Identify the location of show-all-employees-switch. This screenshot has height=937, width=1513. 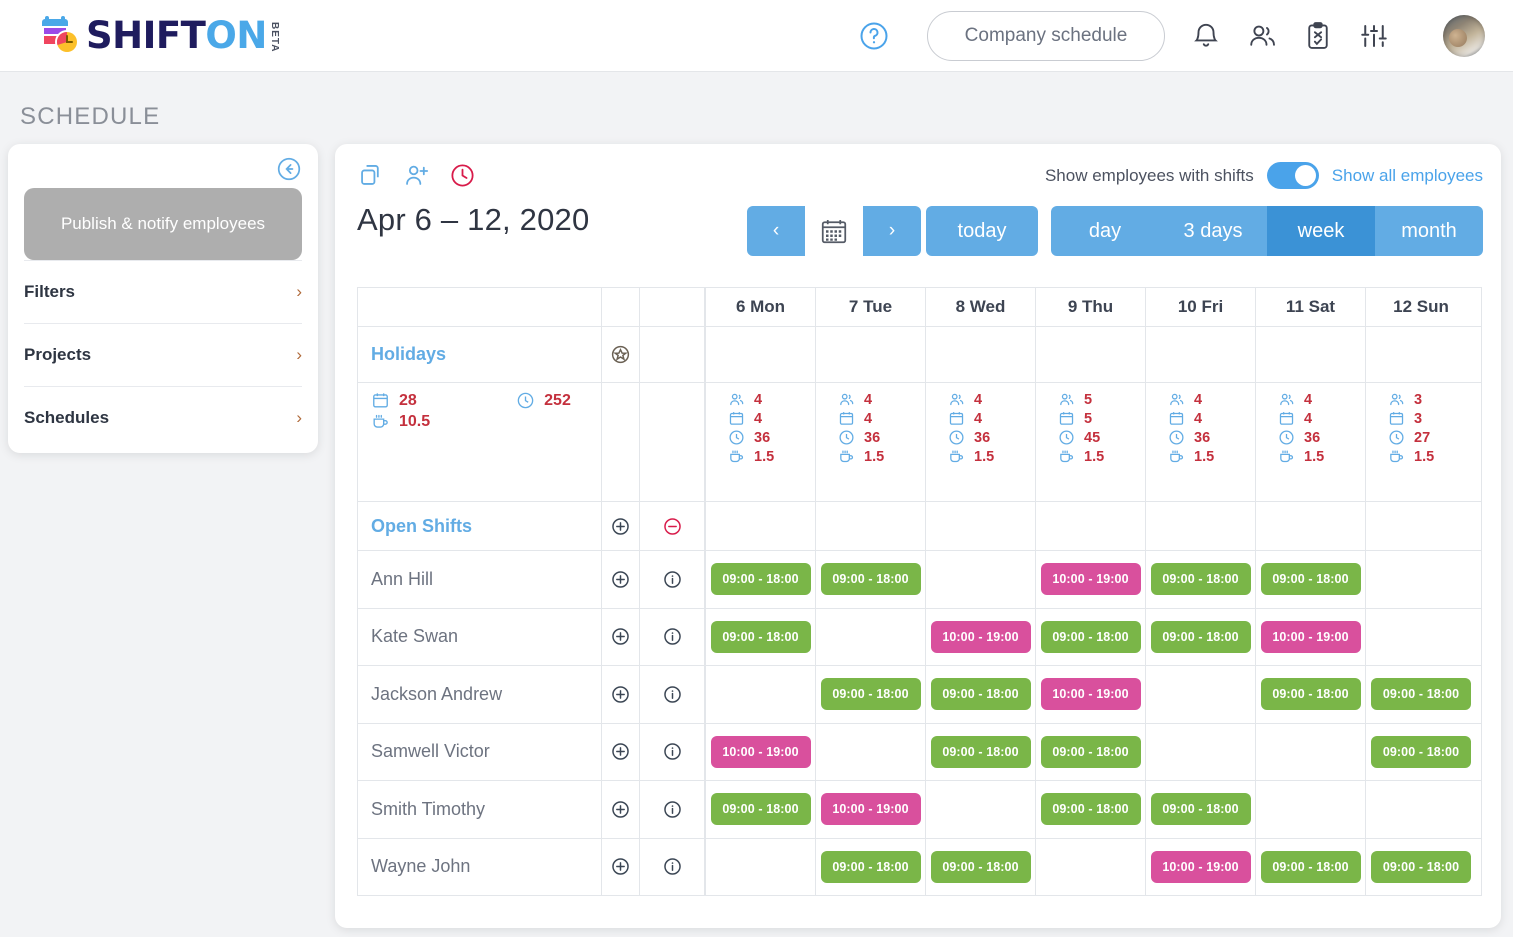
(1292, 175).